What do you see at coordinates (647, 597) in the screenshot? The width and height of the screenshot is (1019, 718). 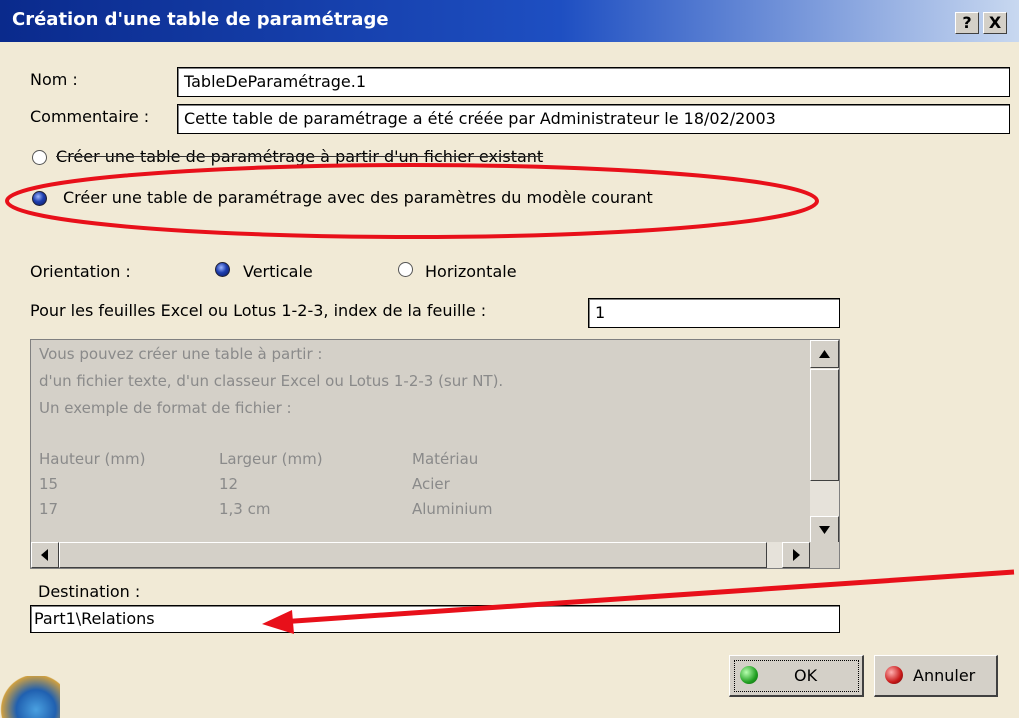 I see `annotation-arrow-line` at bounding box center [647, 597].